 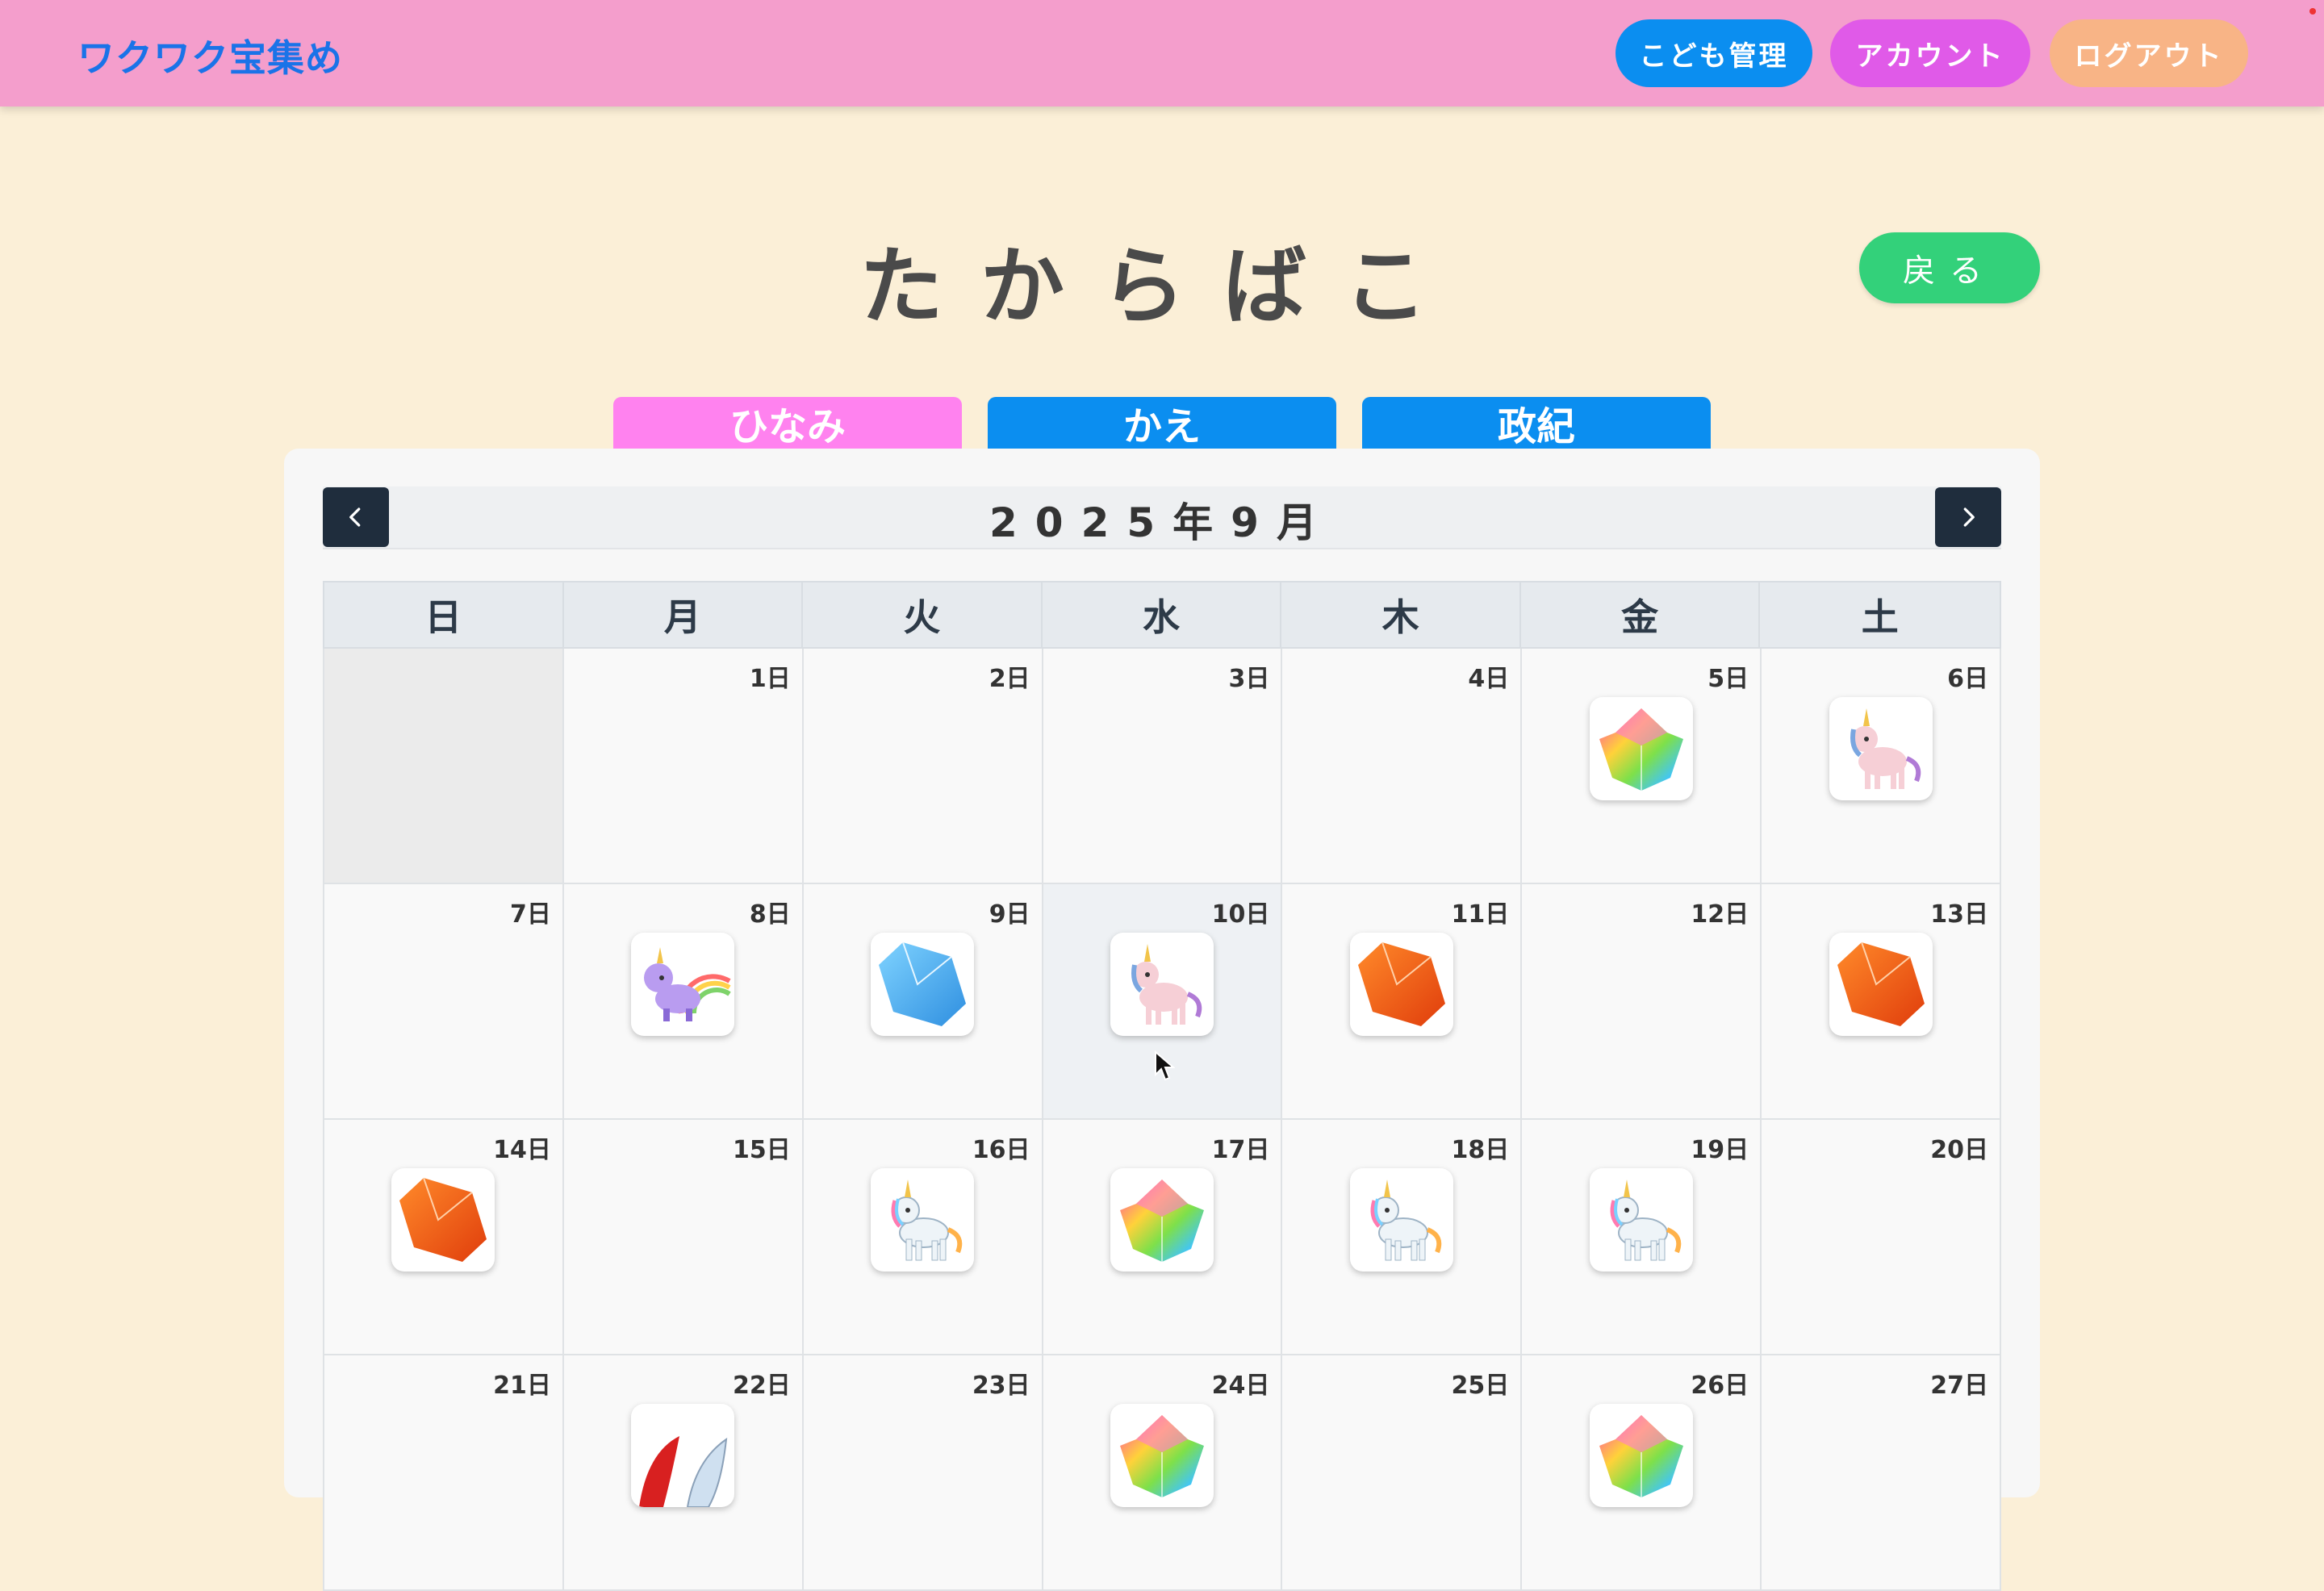 What do you see at coordinates (1720, 1386) in the screenshot?
I see `day-number: 26日` at bounding box center [1720, 1386].